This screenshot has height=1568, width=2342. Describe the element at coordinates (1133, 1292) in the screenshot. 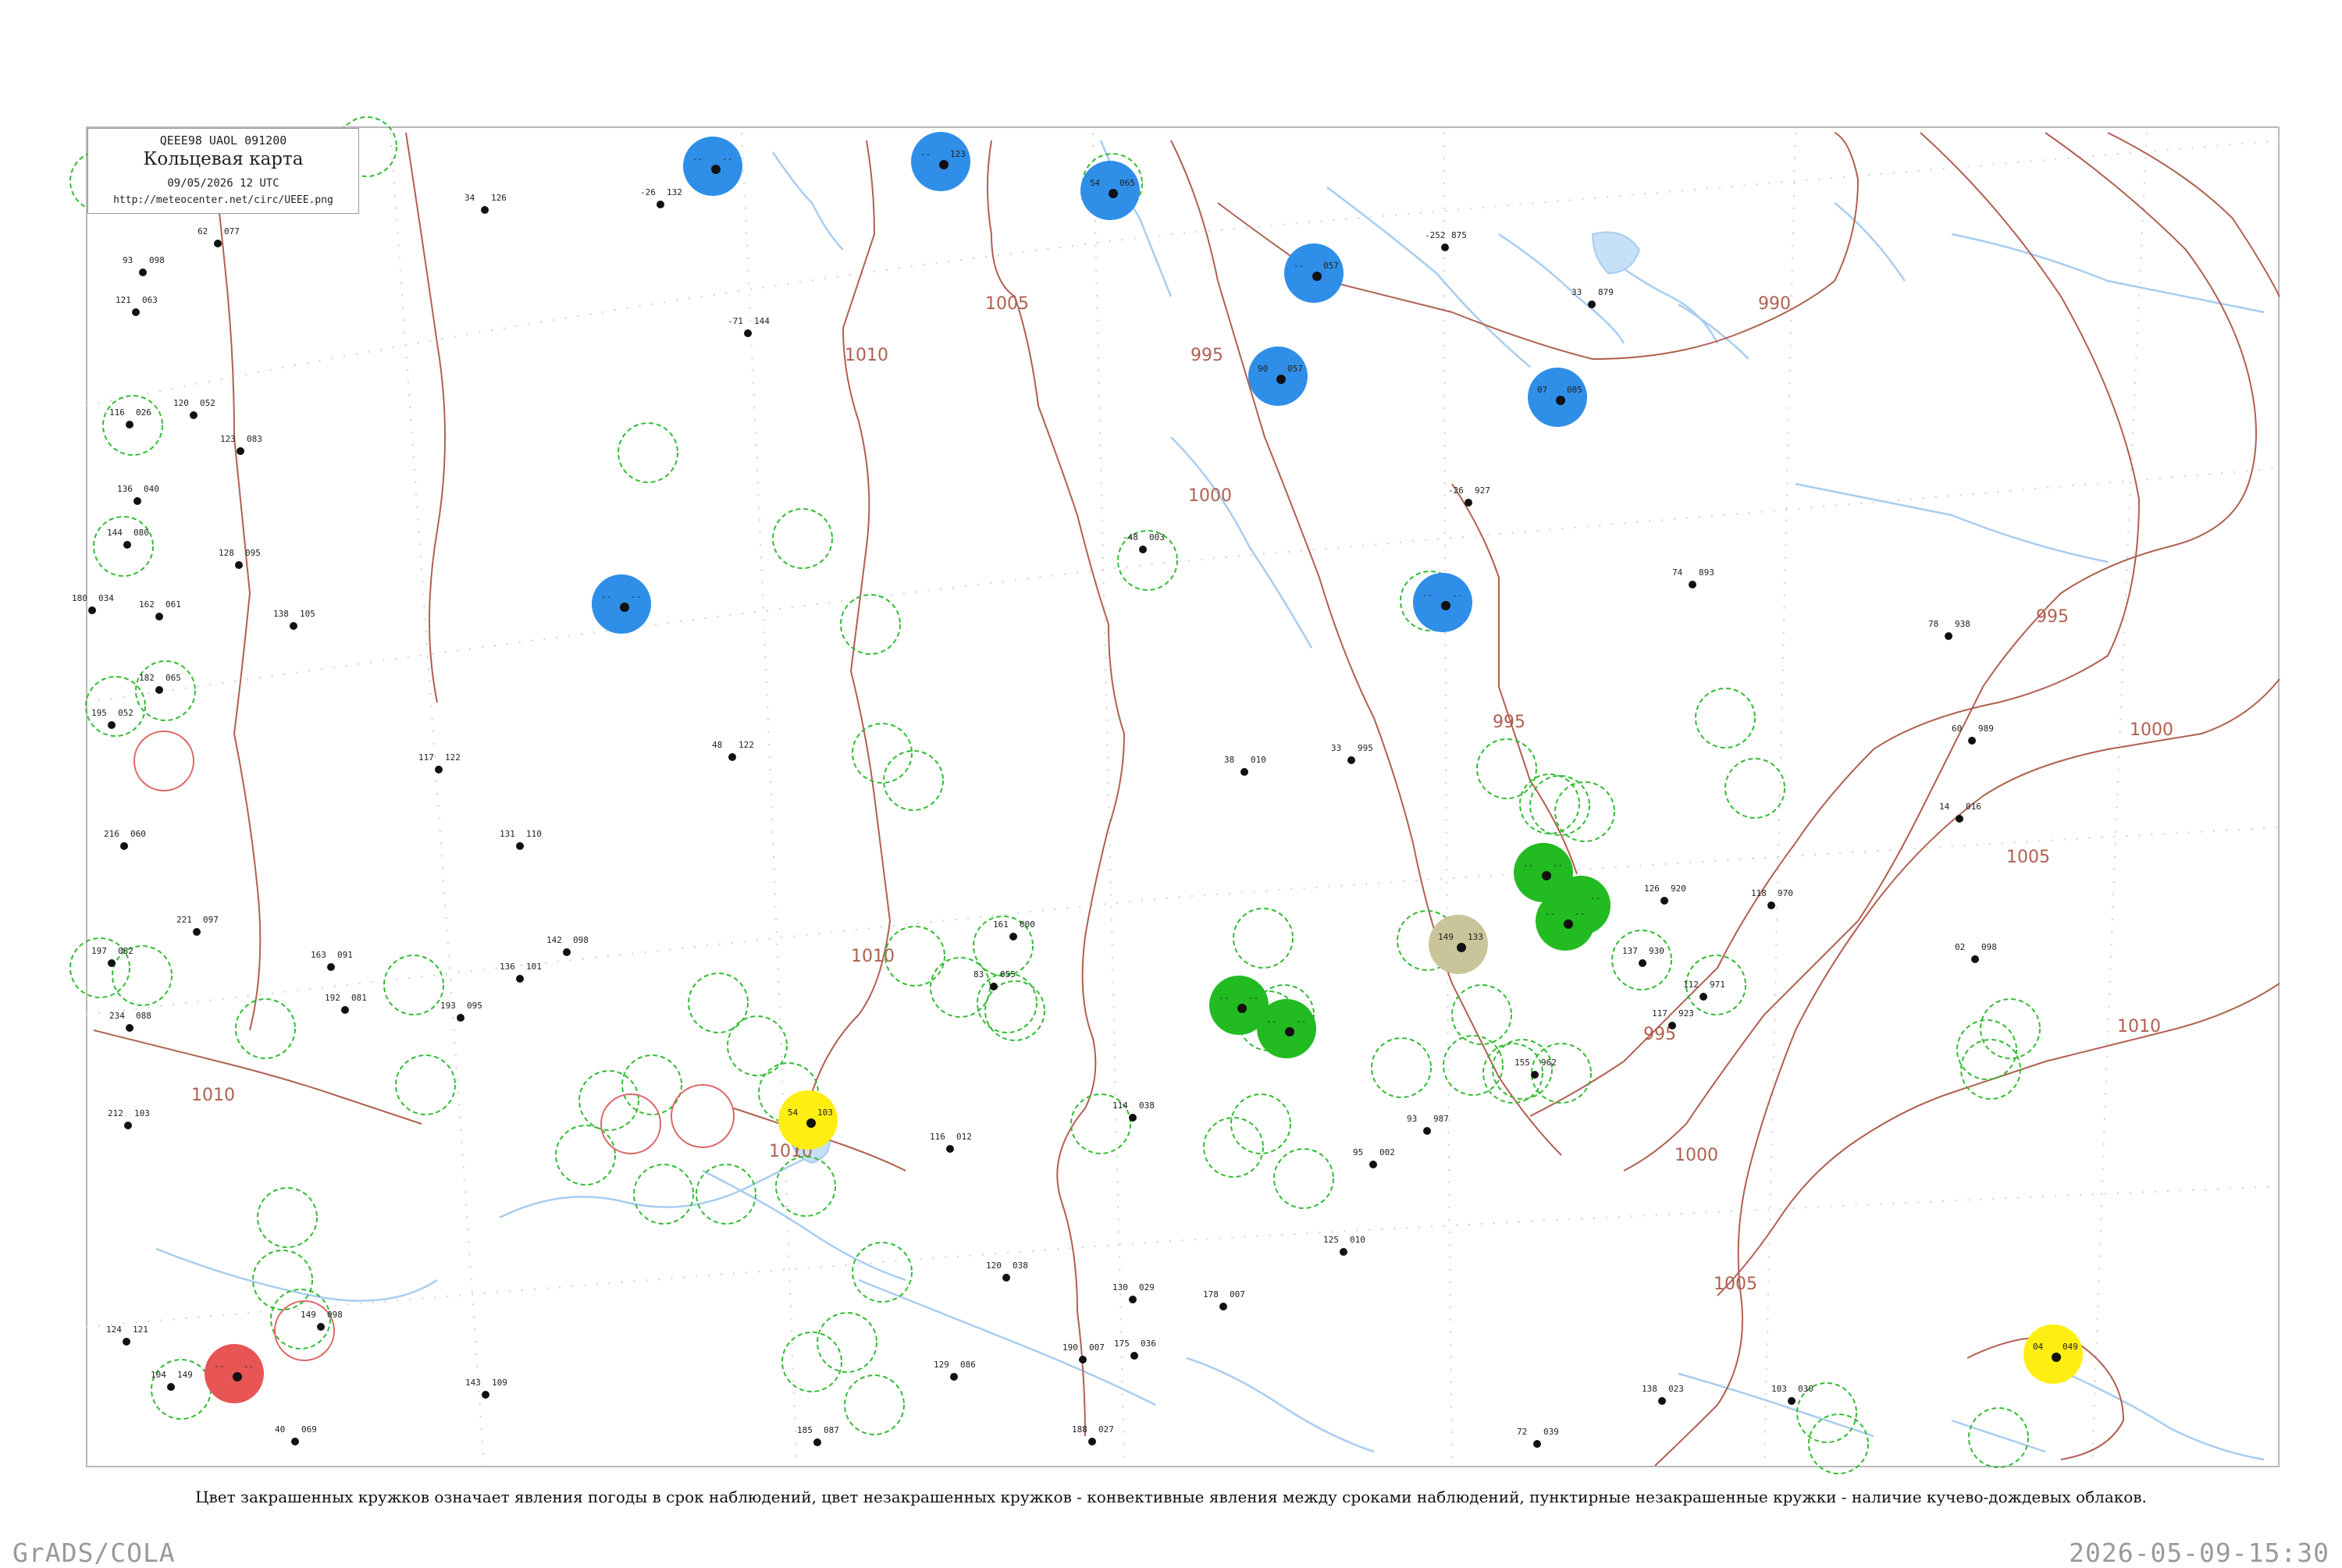

I see `station-plot: 130 029` at that location.